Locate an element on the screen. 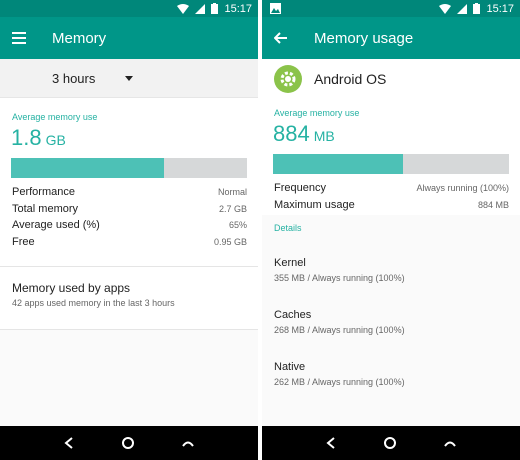 Image resolution: width=520 pixels, height=460 pixels. detail-subtitle: 355 MB / Always running (100%) is located at coordinates (339, 278).